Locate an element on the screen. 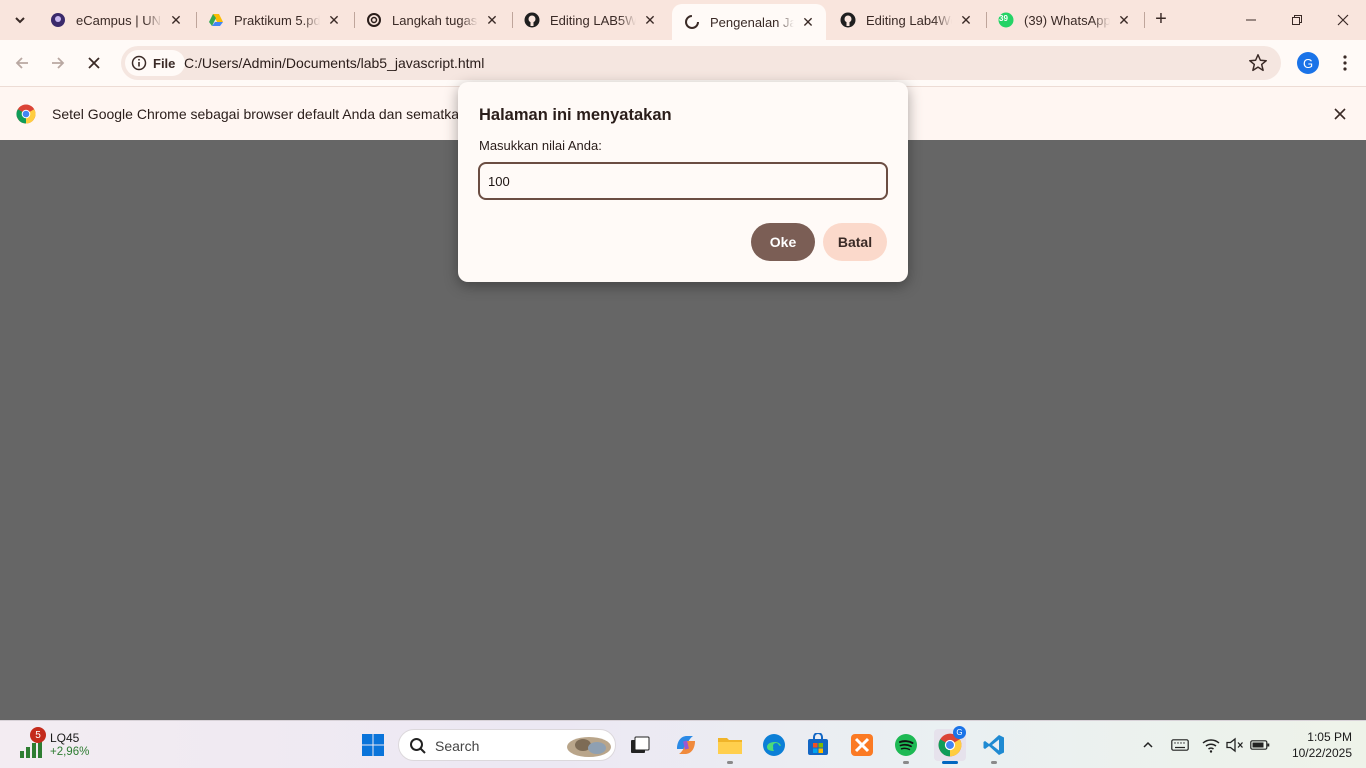 This screenshot has height=768, width=1366. vscode-button is located at coordinates (994, 746).